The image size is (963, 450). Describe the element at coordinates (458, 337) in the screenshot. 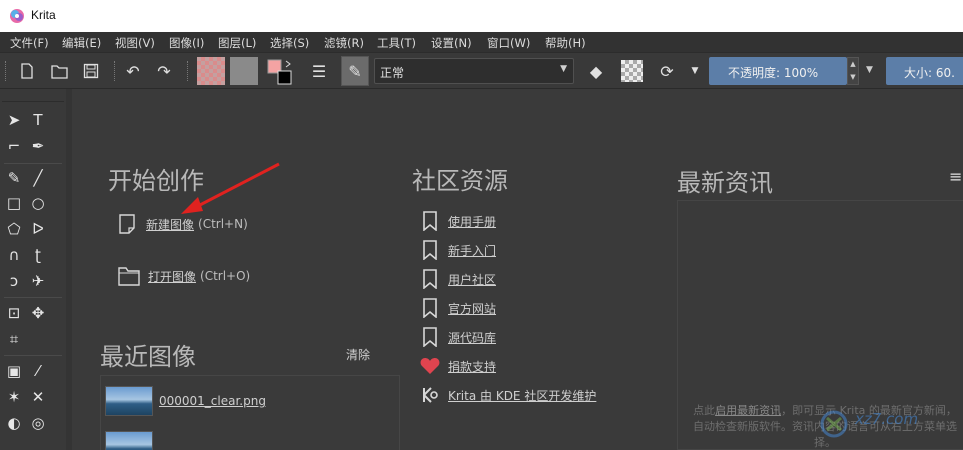

I see `source-code-link: 源代码库` at that location.